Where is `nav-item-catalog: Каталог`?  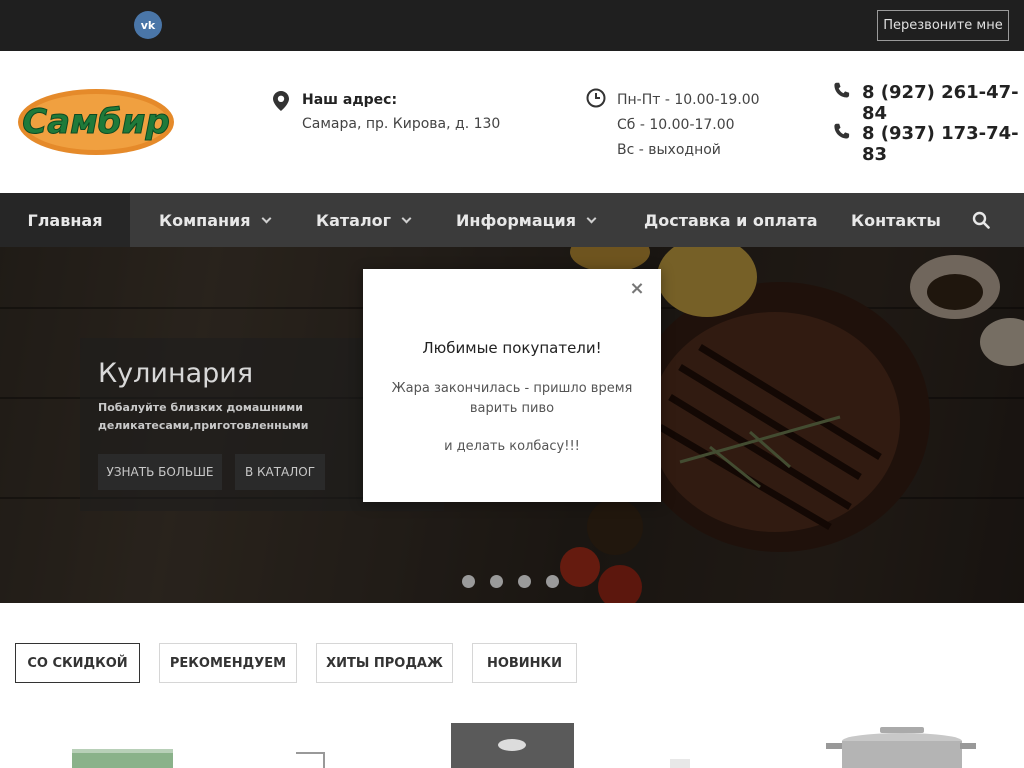 nav-item-catalog: Каталог is located at coordinates (364, 220).